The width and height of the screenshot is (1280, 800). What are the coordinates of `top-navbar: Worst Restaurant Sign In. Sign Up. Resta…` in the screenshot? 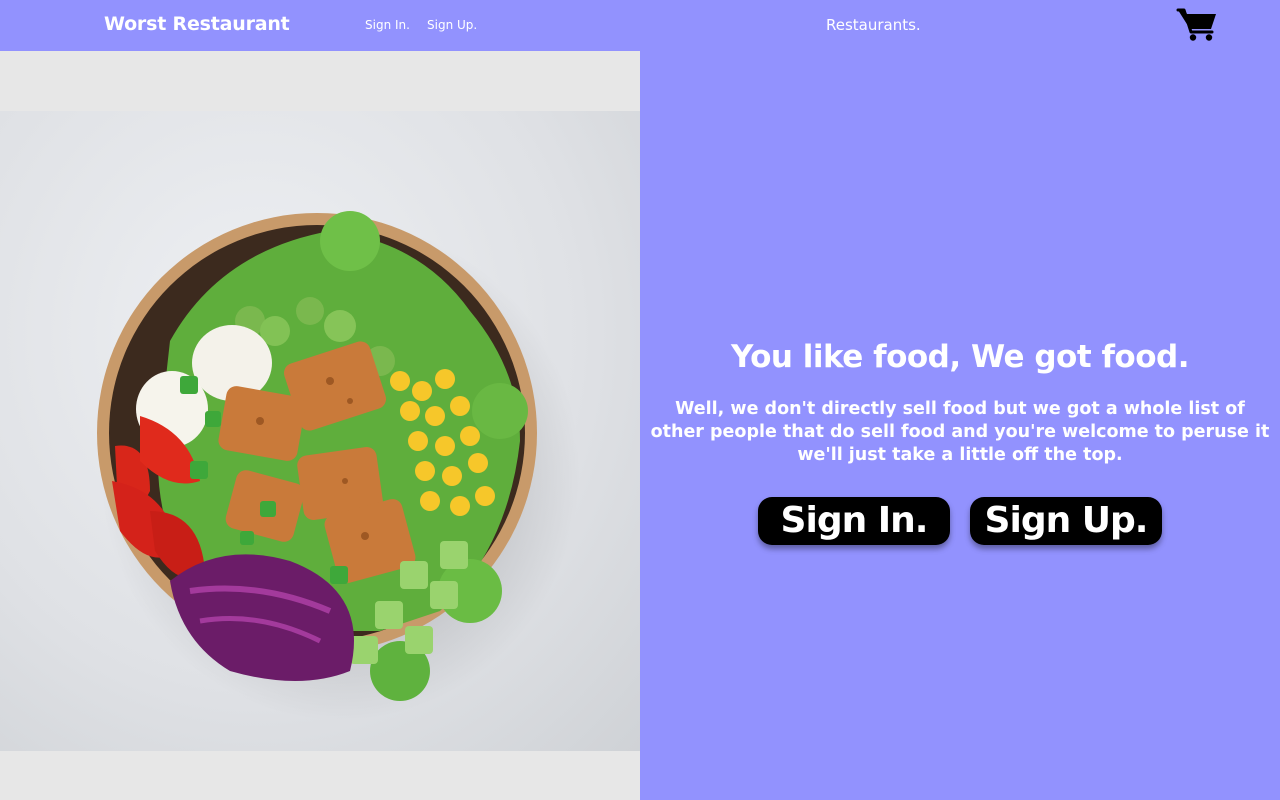 It's located at (640, 25).